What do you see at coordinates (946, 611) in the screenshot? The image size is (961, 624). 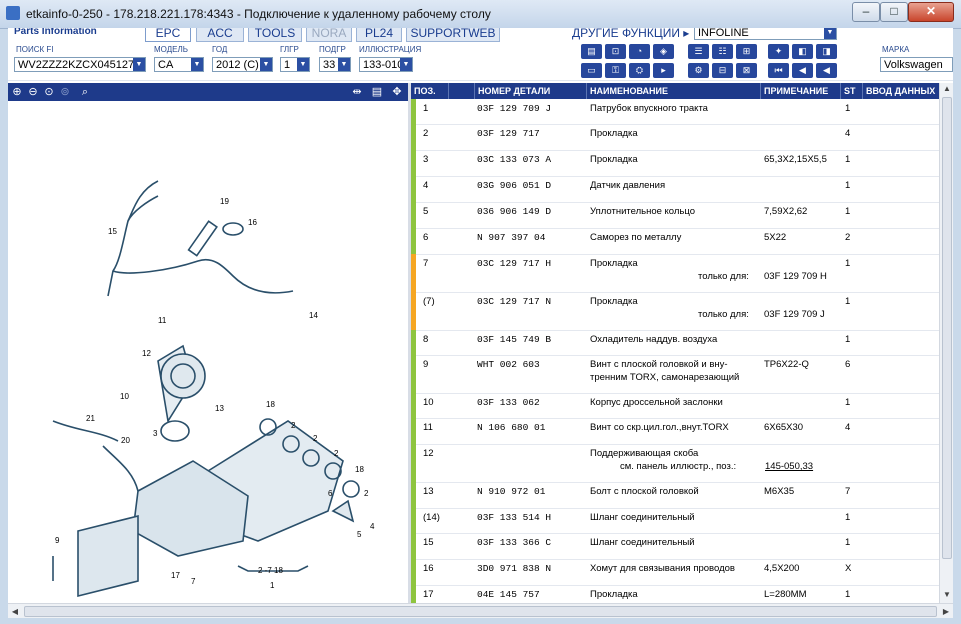 I see `scroll-right-icon: ▶` at bounding box center [946, 611].